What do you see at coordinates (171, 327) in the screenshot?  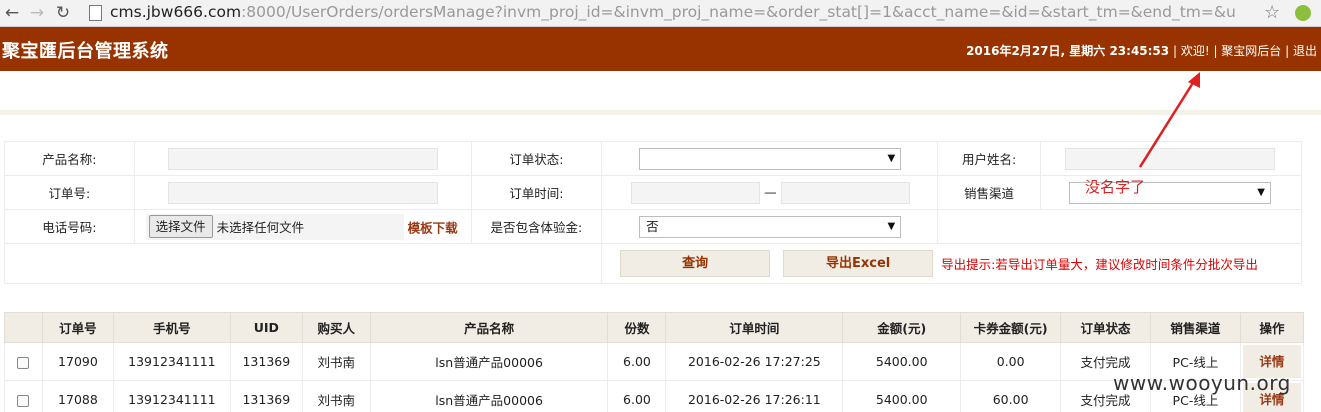 I see `column-header: 手机号` at bounding box center [171, 327].